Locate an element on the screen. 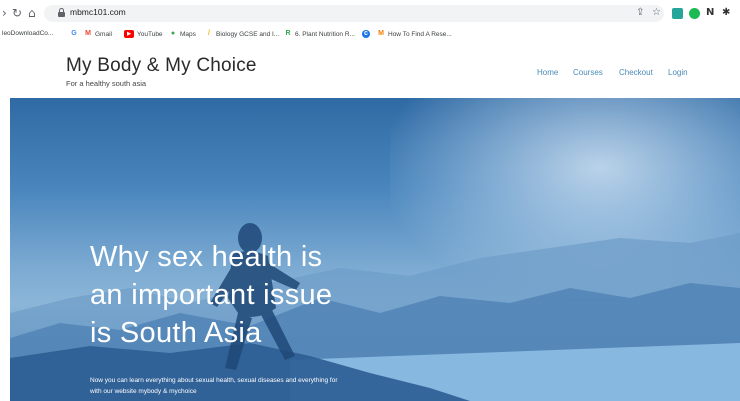 The height and width of the screenshot is (401, 740). reload-icon: ↻ is located at coordinates (17, 13).